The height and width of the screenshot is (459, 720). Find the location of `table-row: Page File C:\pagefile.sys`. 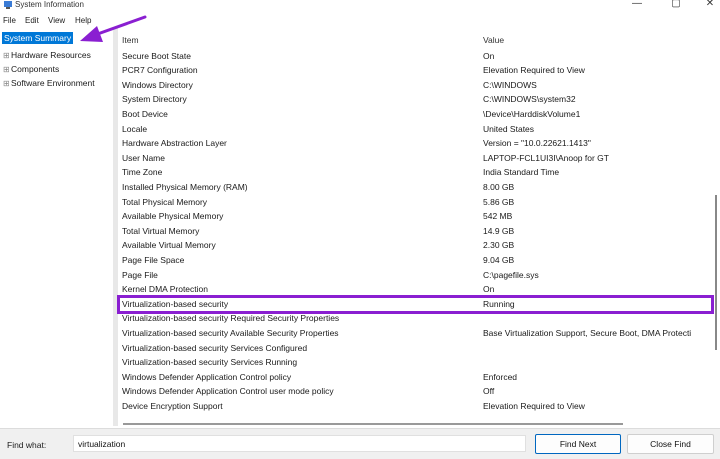

table-row: Page File C:\pagefile.sys is located at coordinates (415, 275).